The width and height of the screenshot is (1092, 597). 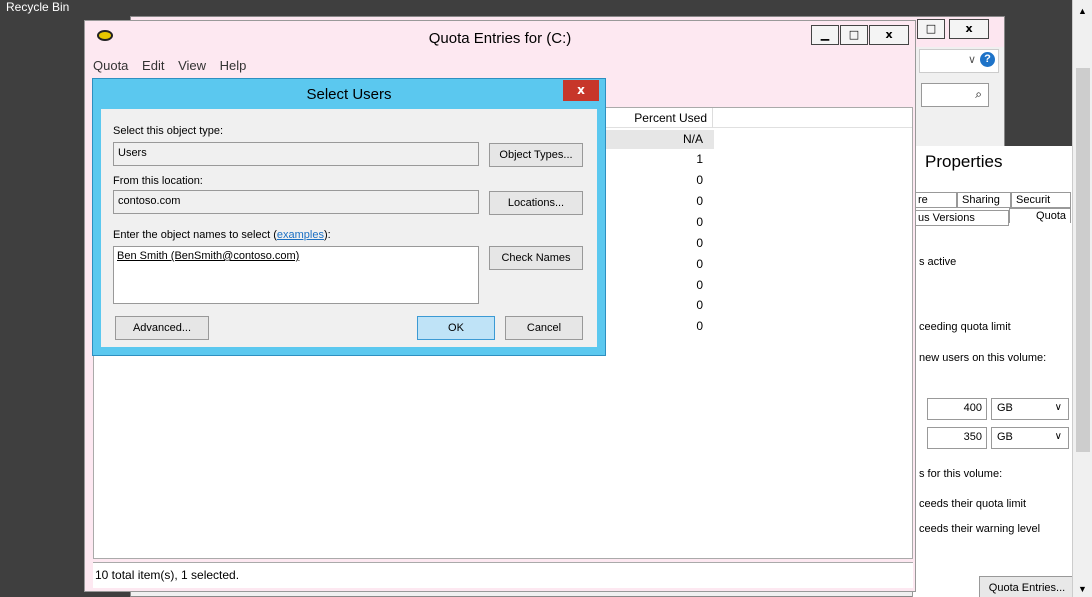 What do you see at coordinates (1041, 200) in the screenshot?
I see `tab-security: Securit` at bounding box center [1041, 200].